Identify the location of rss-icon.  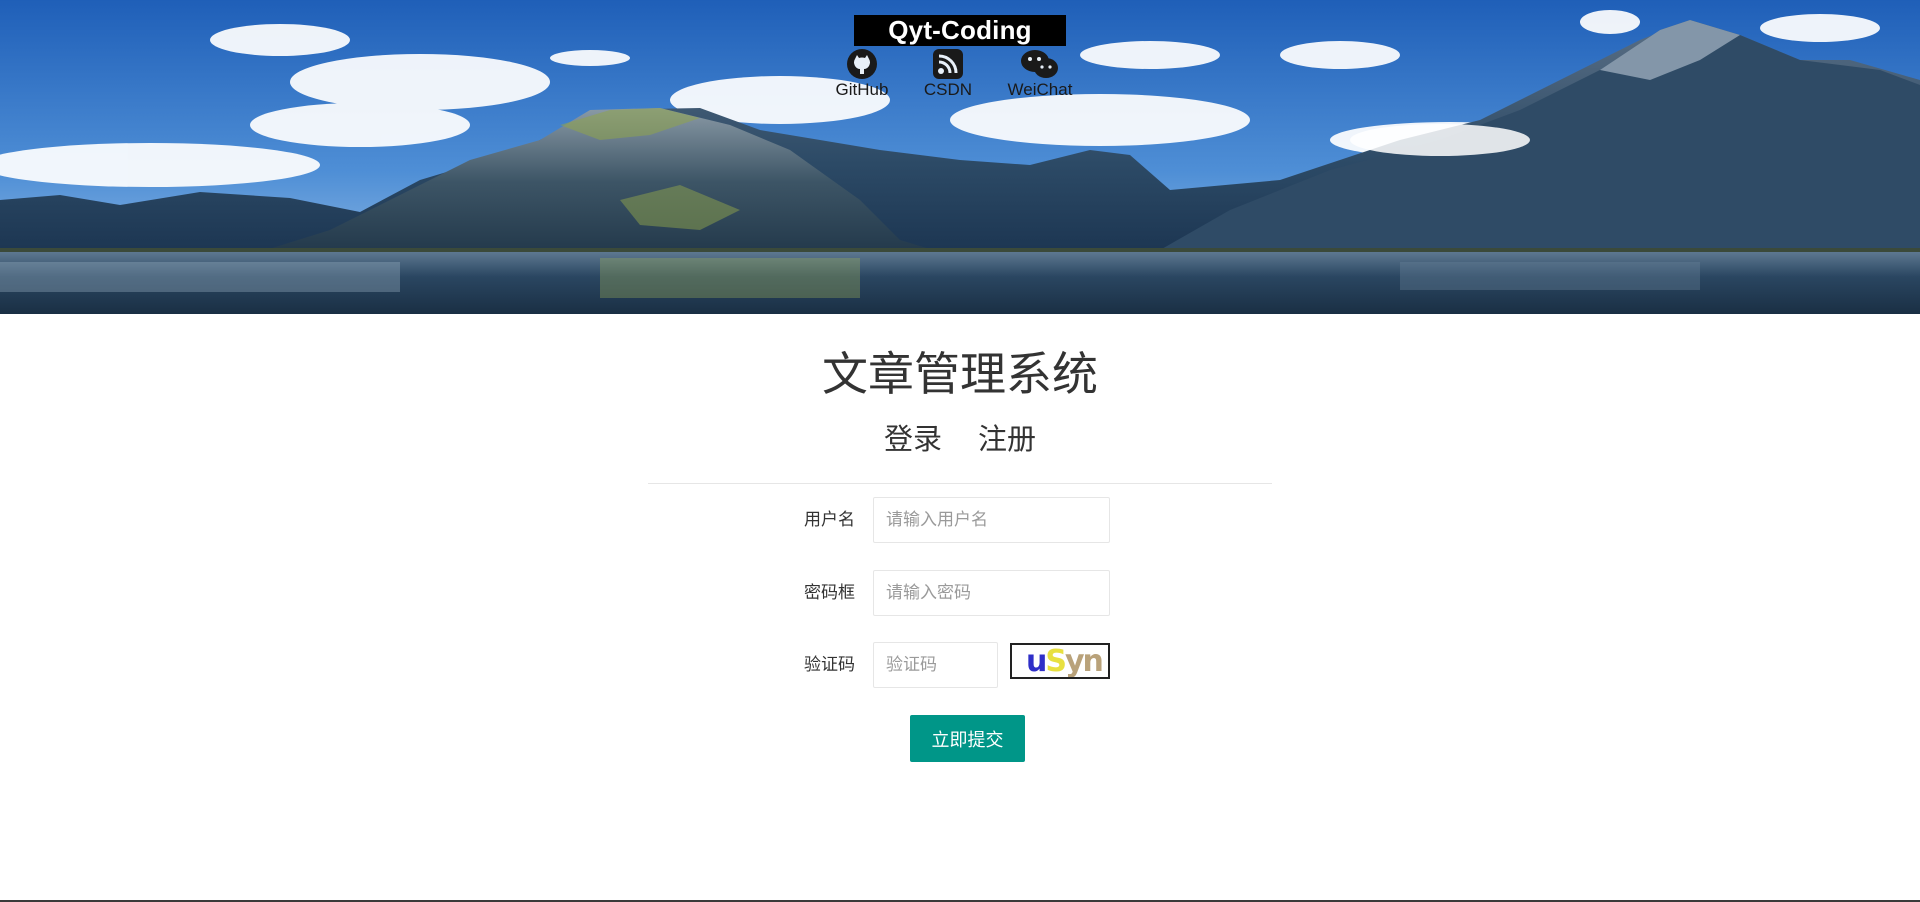
(948, 64).